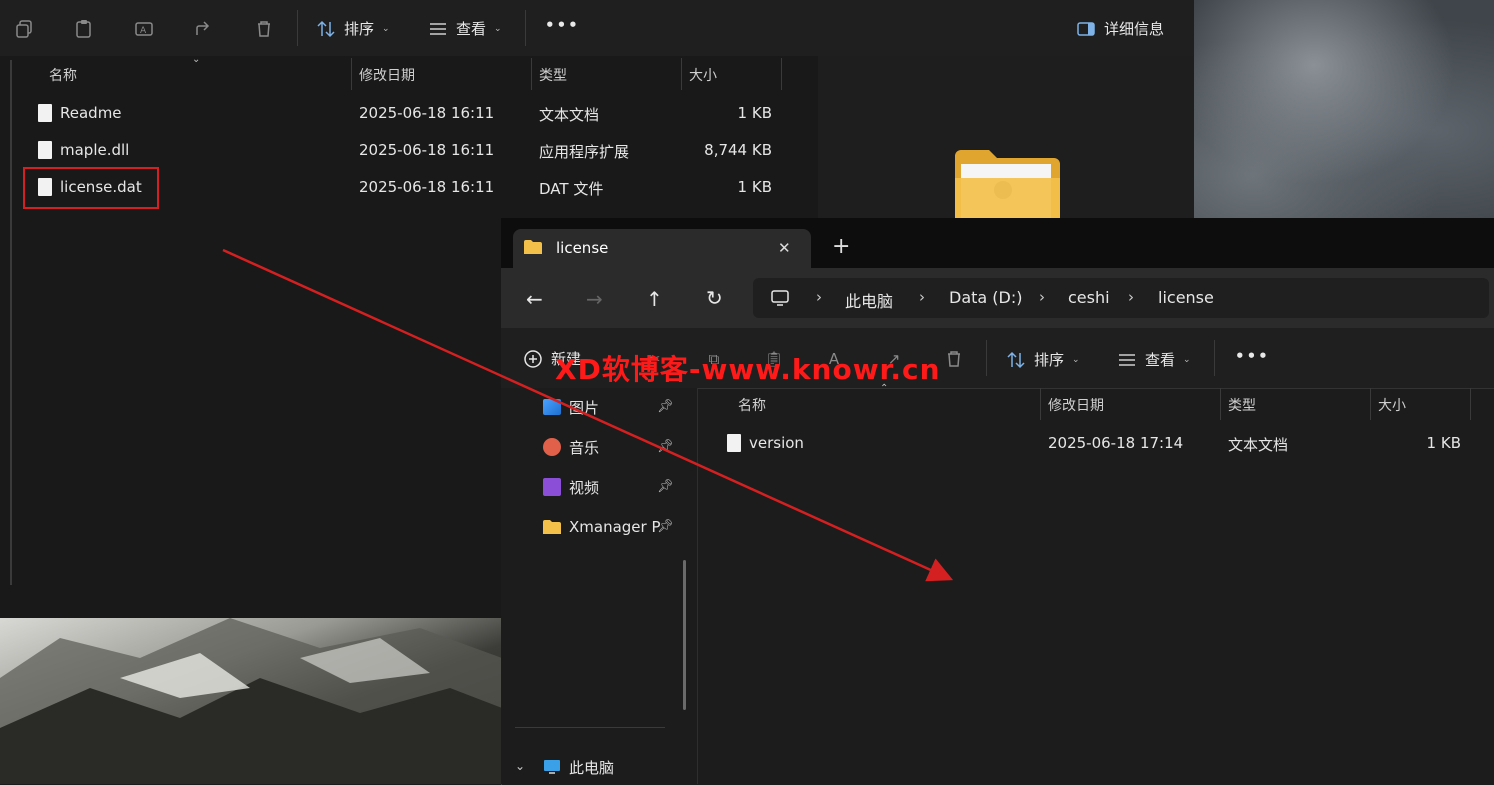  Describe the element at coordinates (738, 150) in the screenshot. I see `file-size: 8,744 KB` at that location.